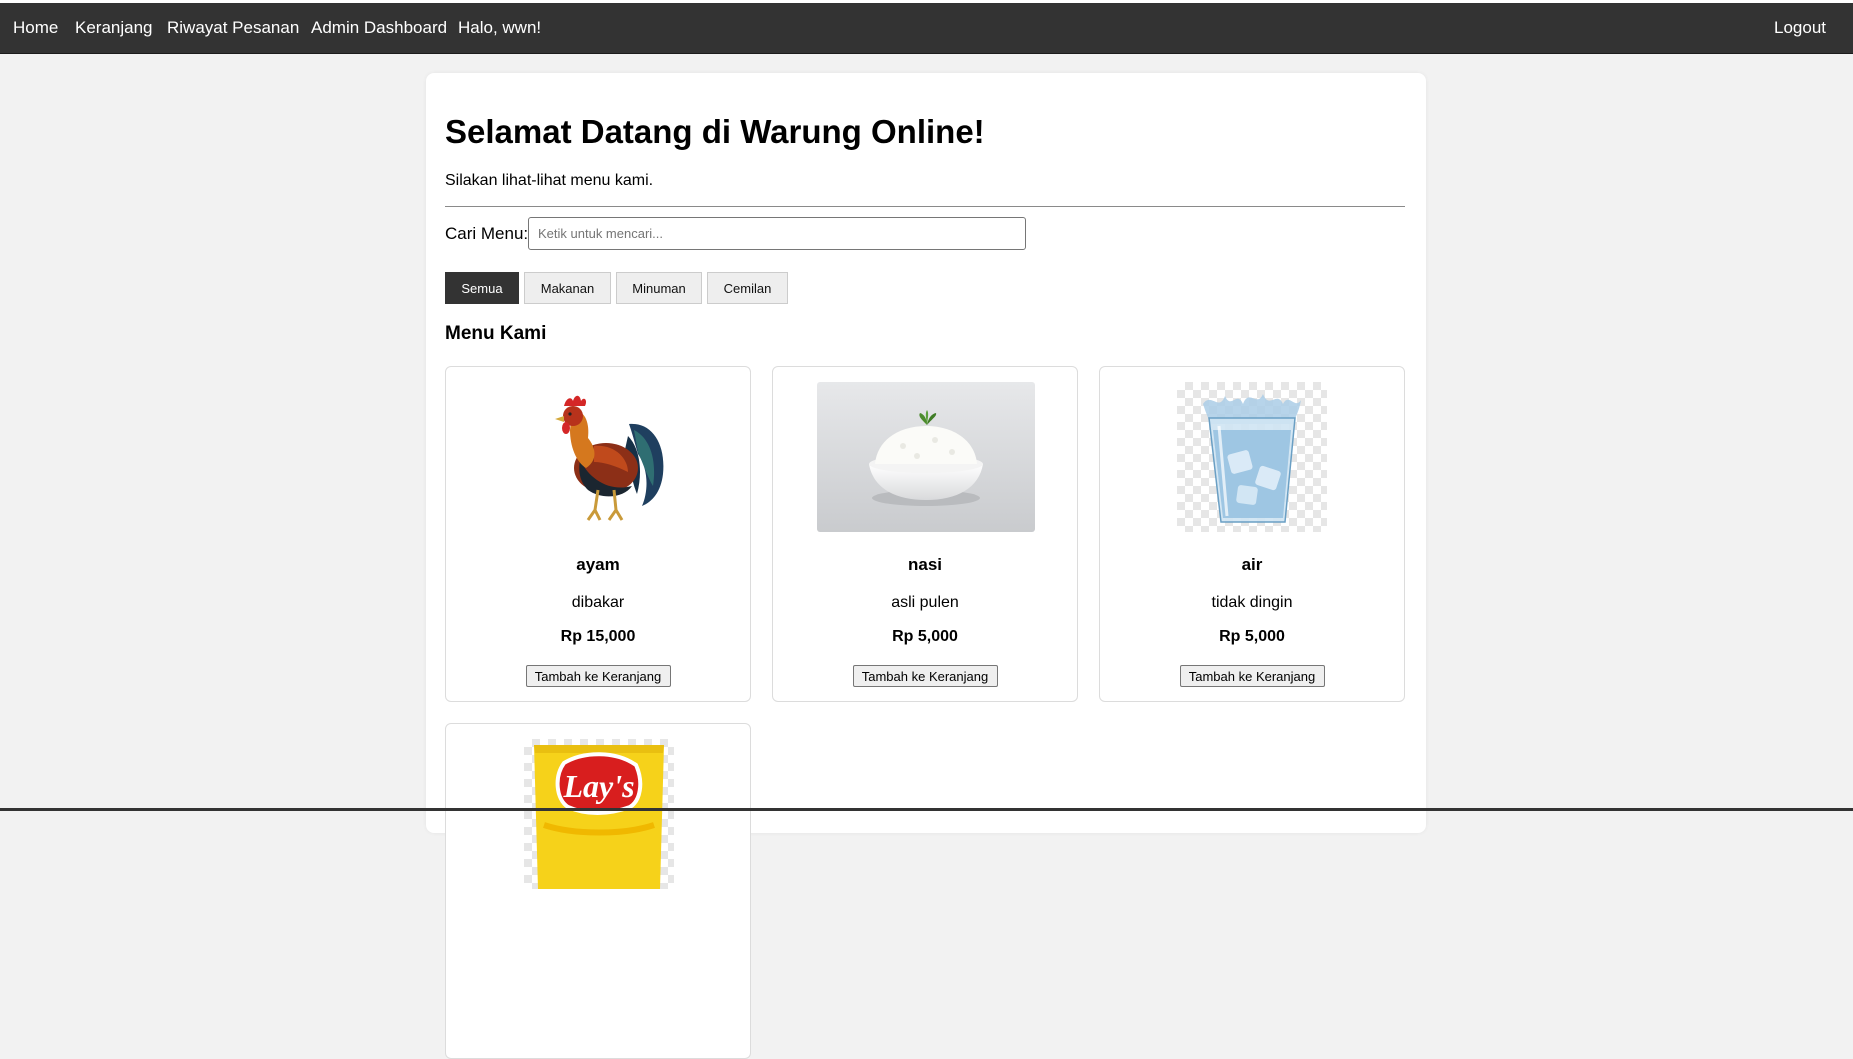  Describe the element at coordinates (599, 457) in the screenshot. I see `rooster-image` at that location.